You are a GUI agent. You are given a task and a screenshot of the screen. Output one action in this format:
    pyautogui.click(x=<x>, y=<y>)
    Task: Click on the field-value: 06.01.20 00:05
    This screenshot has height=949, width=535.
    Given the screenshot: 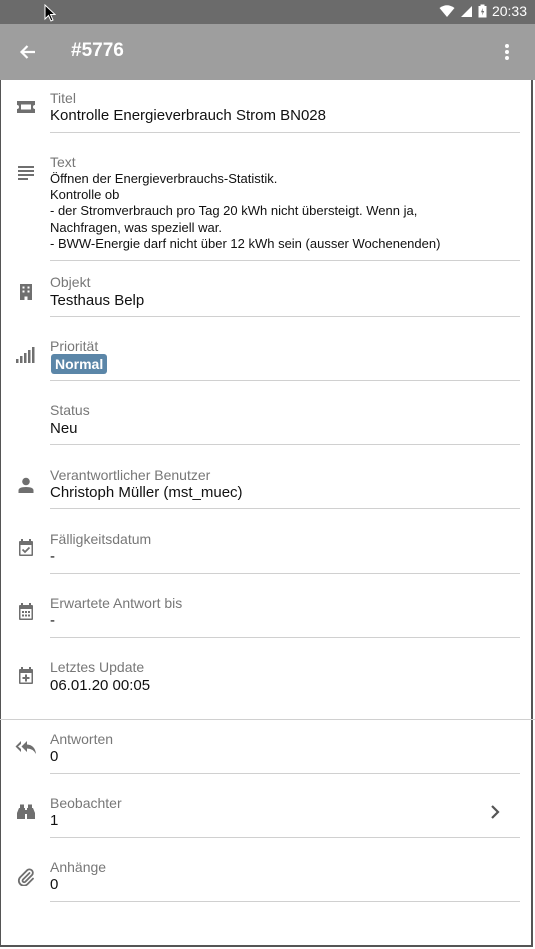 What is the action you would take?
    pyautogui.click(x=100, y=685)
    